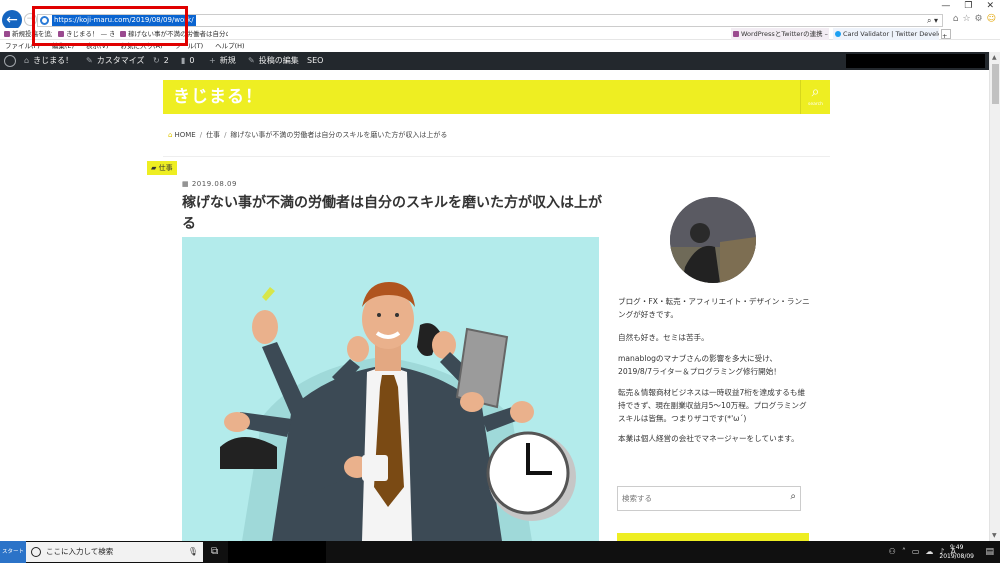  Describe the element at coordinates (188, 61) in the screenshot. I see `wp-comments-link: ▮ 0` at that location.